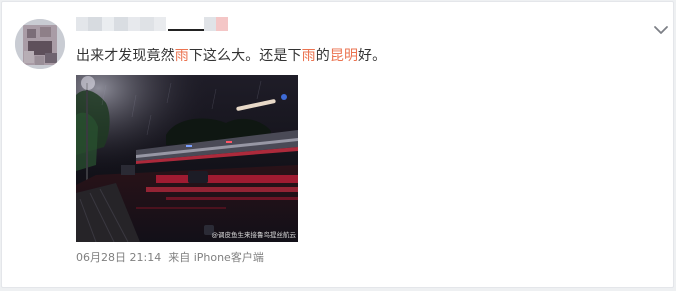  What do you see at coordinates (344, 56) in the screenshot?
I see `topic-highlight: 昆明` at bounding box center [344, 56].